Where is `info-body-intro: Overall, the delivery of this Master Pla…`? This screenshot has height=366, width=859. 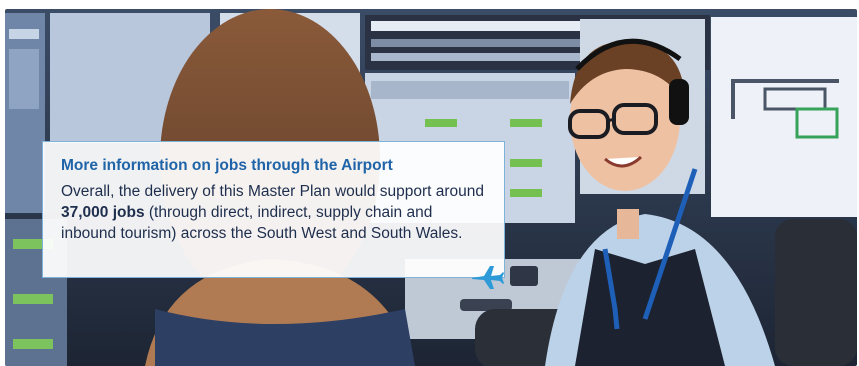 info-body-intro: Overall, the delivery of this Master Pla… is located at coordinates (273, 191).